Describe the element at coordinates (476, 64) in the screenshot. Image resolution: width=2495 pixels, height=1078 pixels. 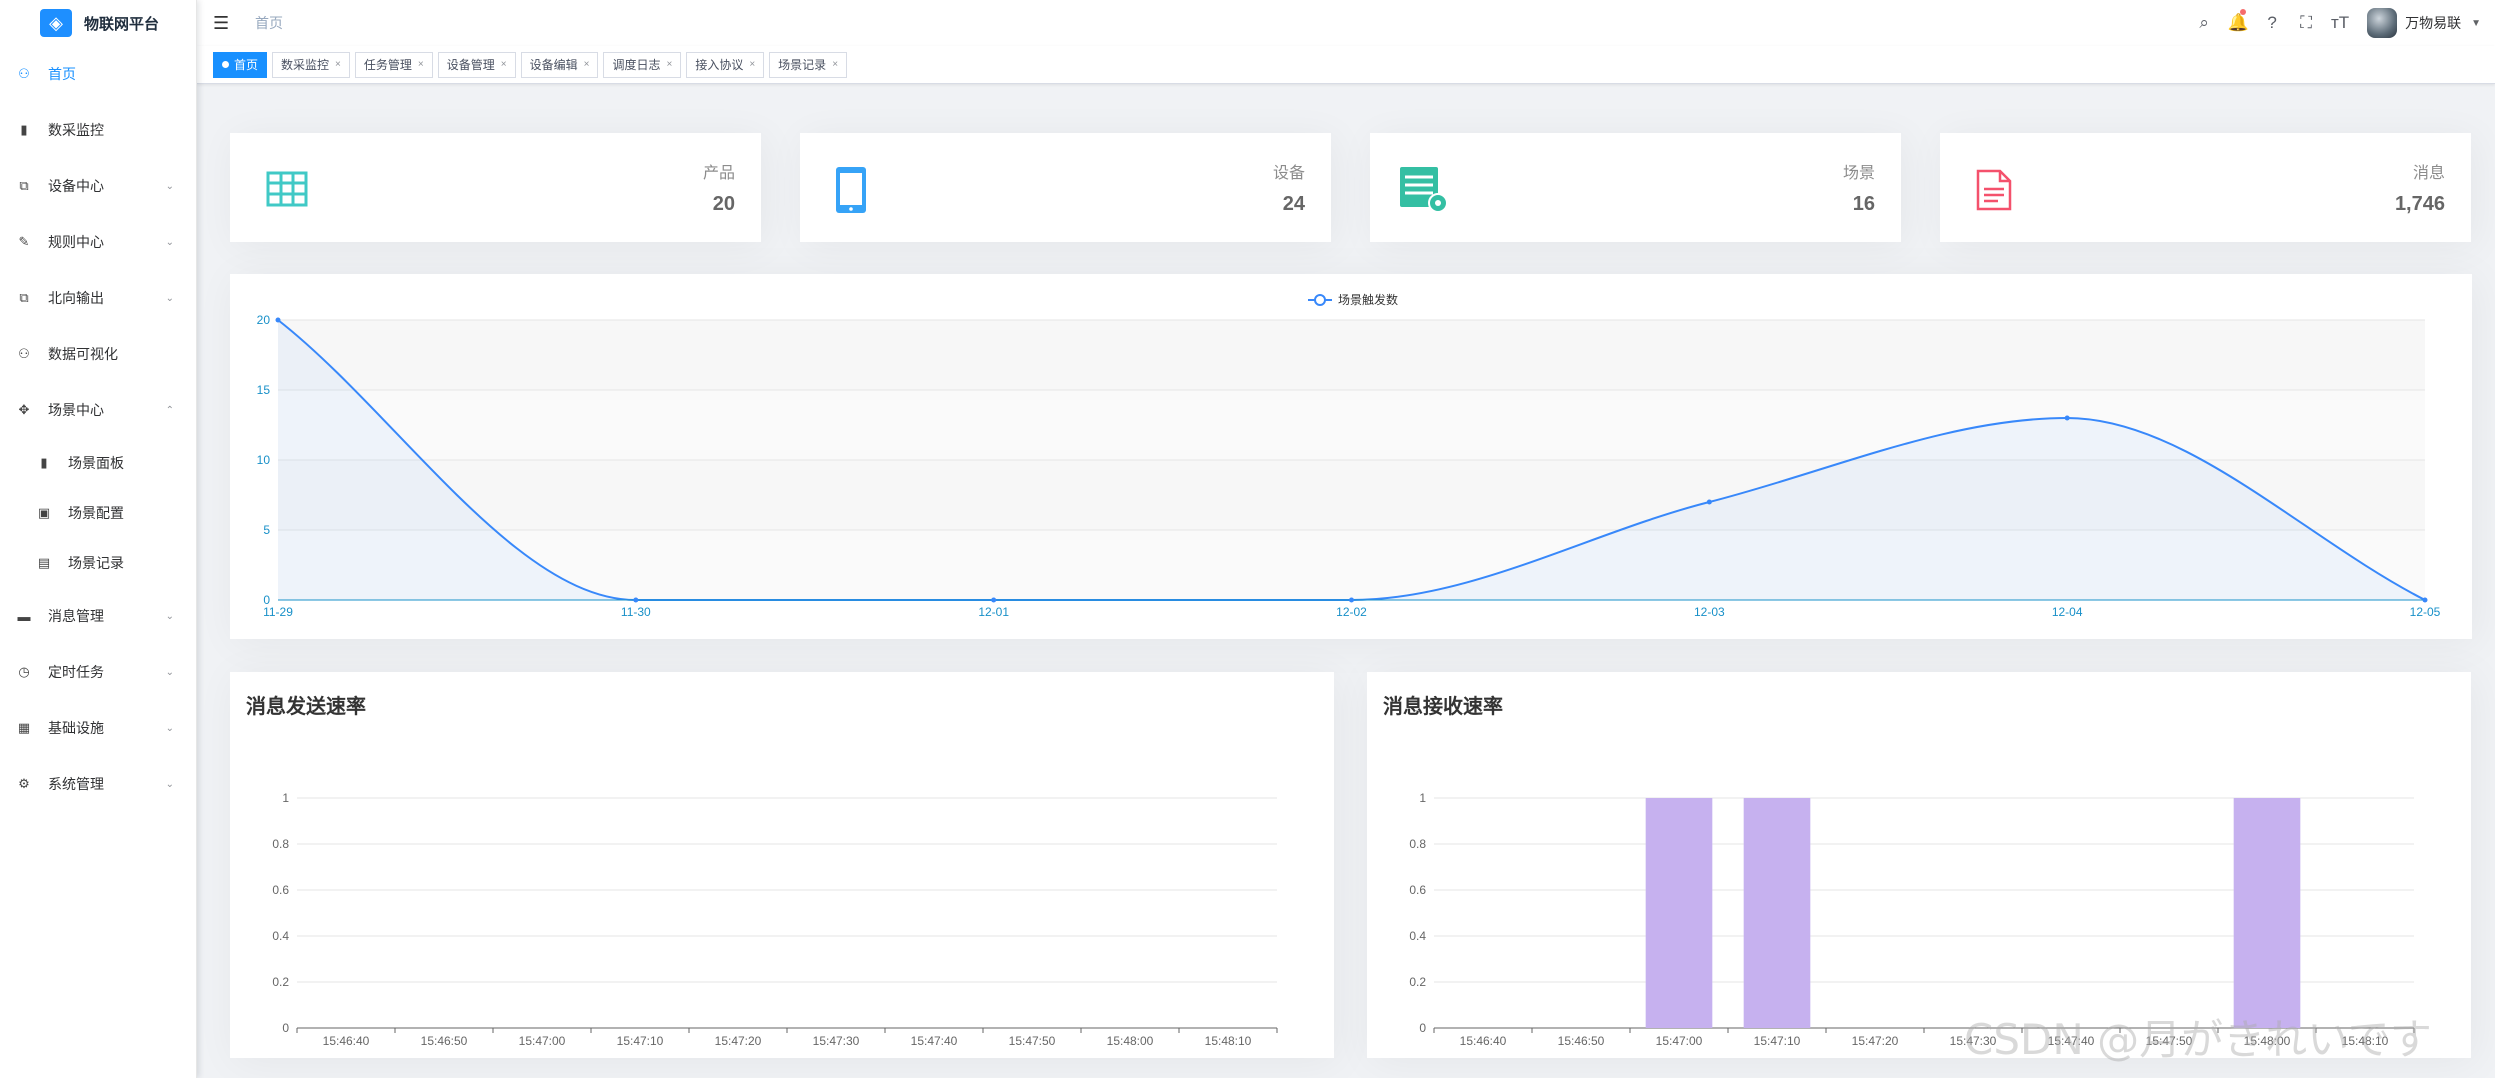
I see `tag-3: 设备管理 ×` at that location.